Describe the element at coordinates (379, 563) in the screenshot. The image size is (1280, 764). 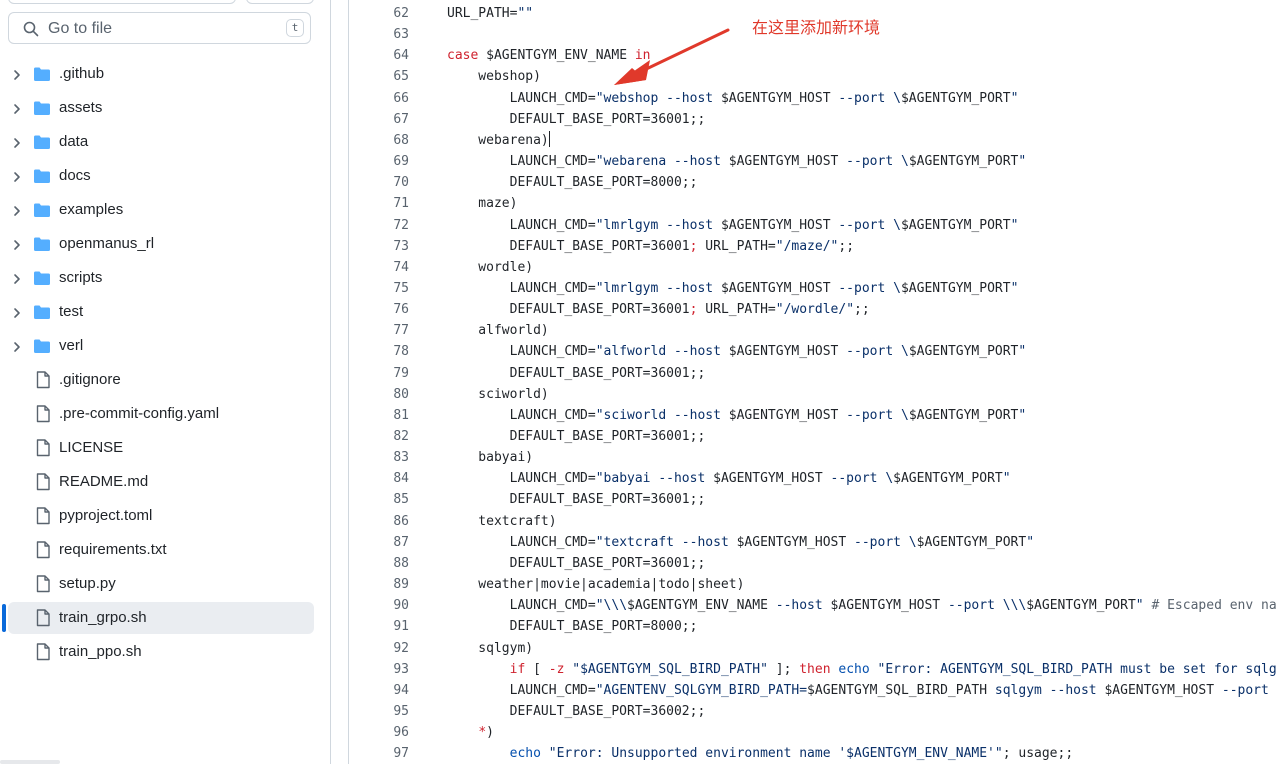
I see `line-number: 88` at that location.